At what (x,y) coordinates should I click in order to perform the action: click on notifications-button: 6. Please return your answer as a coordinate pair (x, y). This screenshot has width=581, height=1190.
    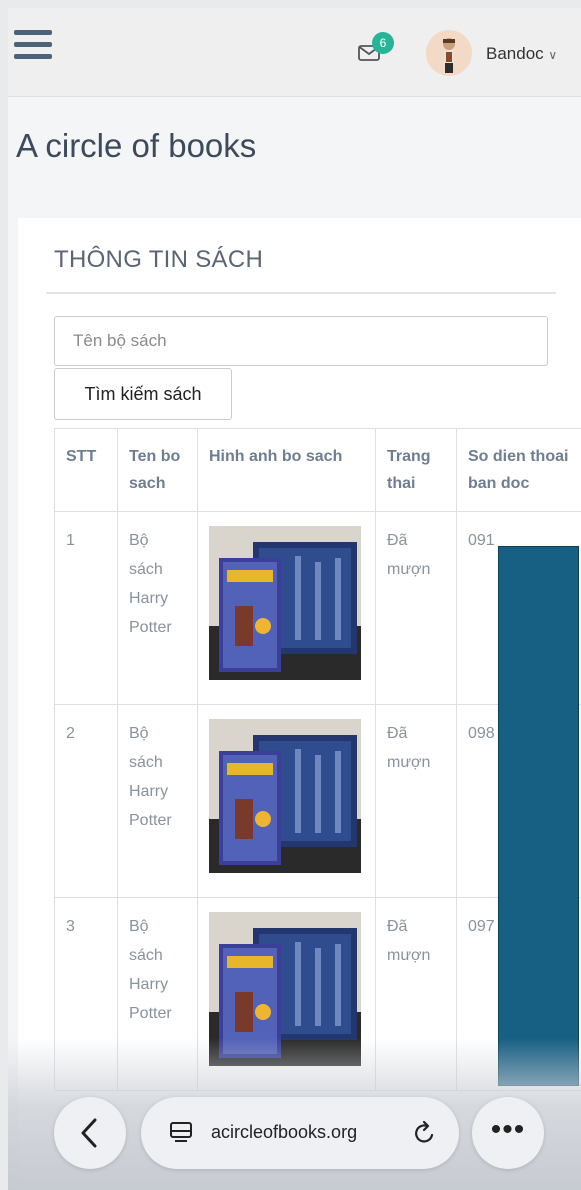
    Looking at the image, I should click on (374, 50).